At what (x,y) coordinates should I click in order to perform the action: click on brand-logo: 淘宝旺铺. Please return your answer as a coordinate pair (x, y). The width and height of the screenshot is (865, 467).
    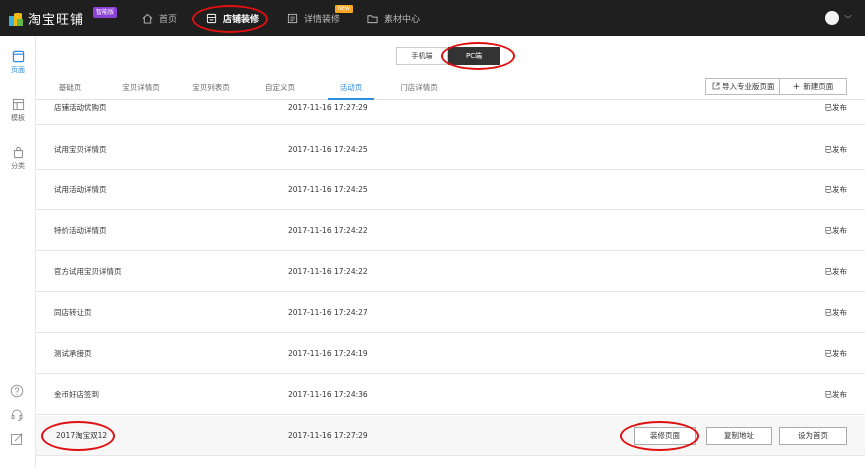
    Looking at the image, I should click on (46, 18).